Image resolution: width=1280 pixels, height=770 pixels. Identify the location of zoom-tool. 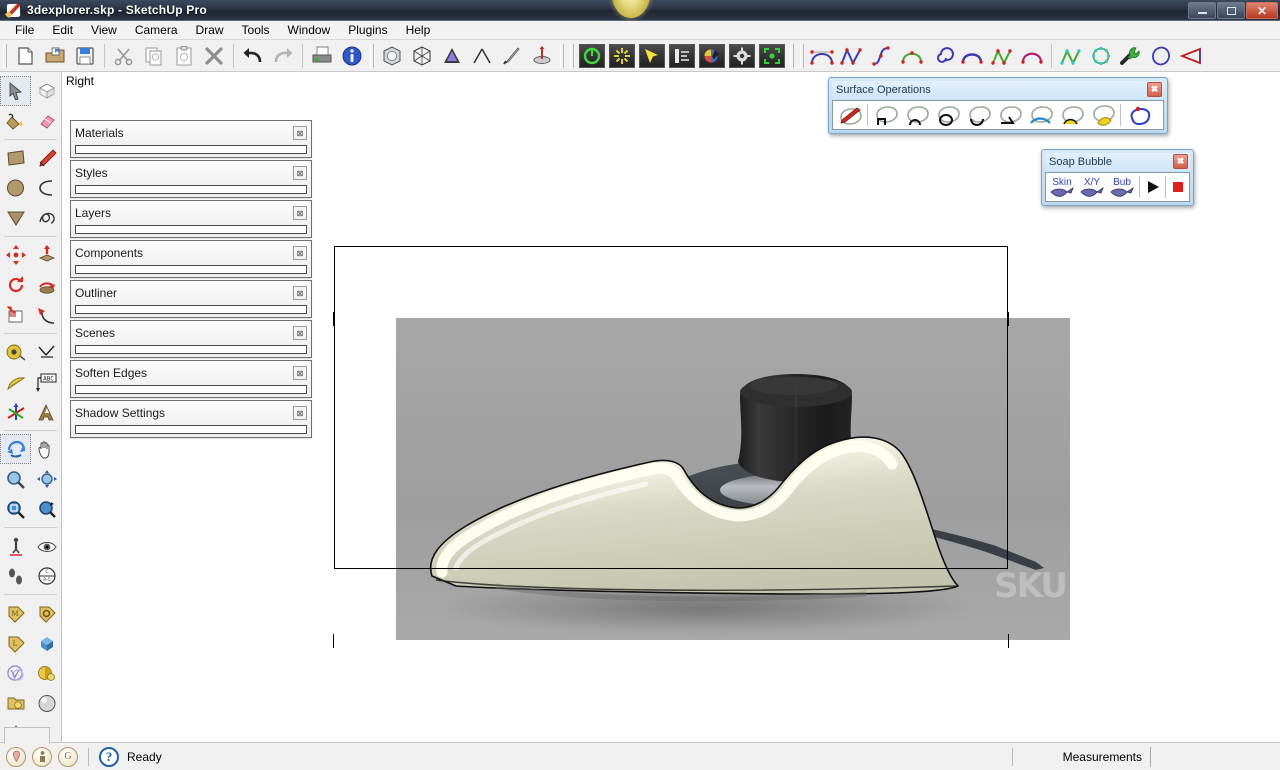
(15, 479).